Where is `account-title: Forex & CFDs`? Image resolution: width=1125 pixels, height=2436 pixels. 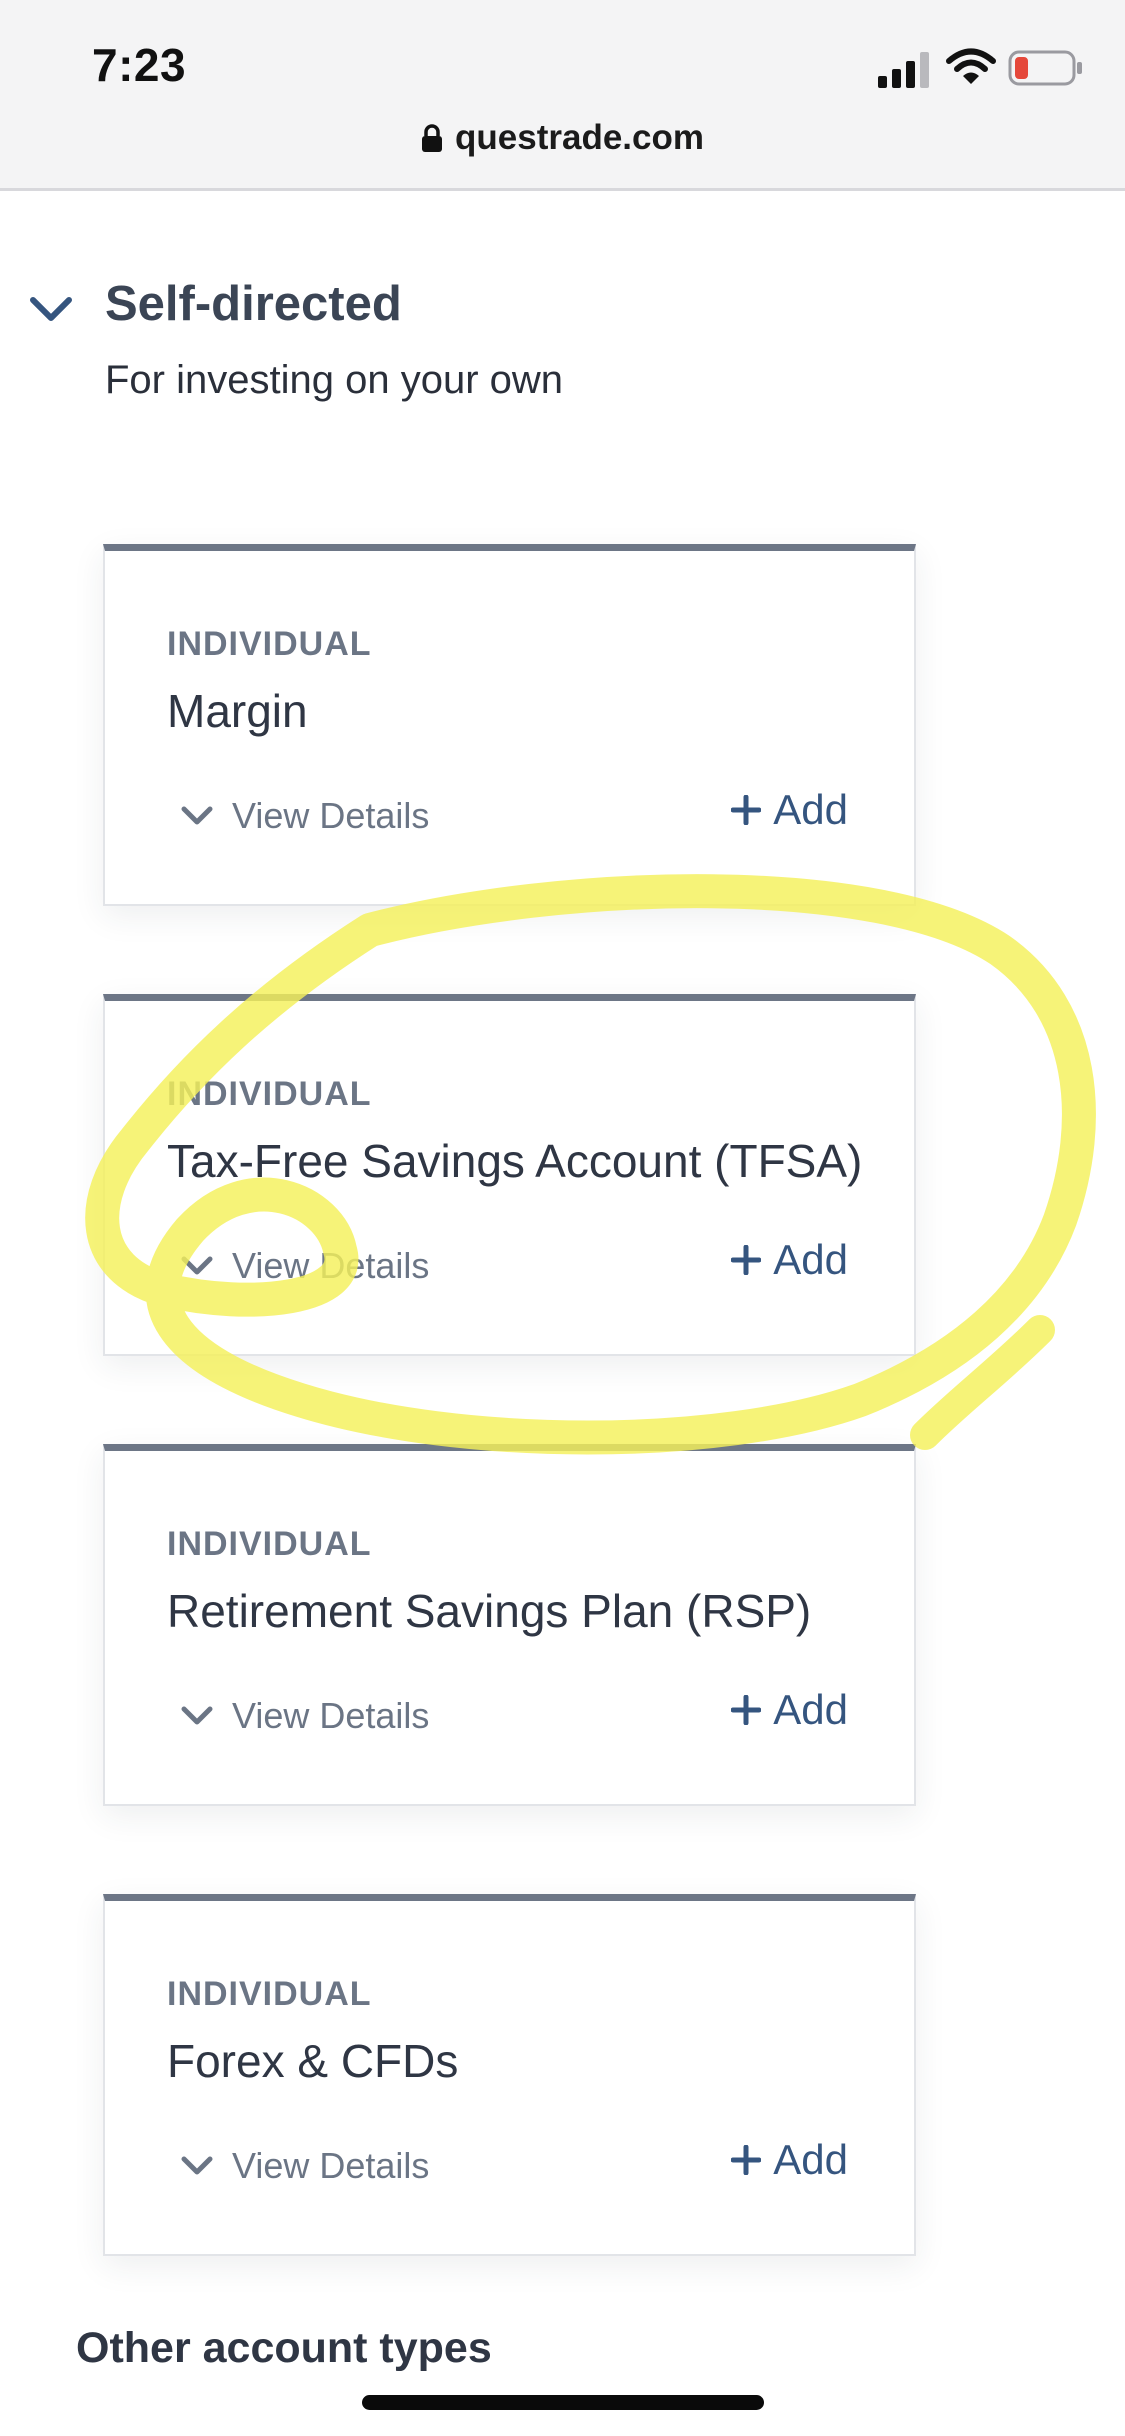
account-title: Forex & CFDs is located at coordinates (313, 2061).